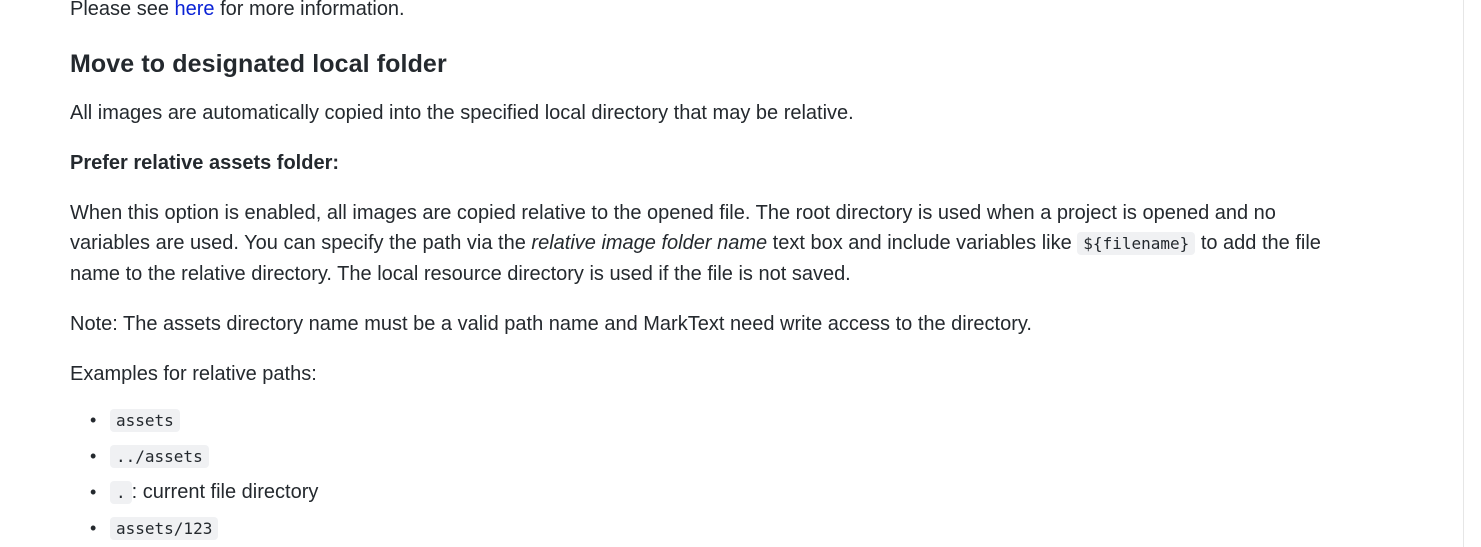 This screenshot has height=547, width=1481. What do you see at coordinates (1136, 243) in the screenshot?
I see `filename-variable-code: ${filename}` at bounding box center [1136, 243].